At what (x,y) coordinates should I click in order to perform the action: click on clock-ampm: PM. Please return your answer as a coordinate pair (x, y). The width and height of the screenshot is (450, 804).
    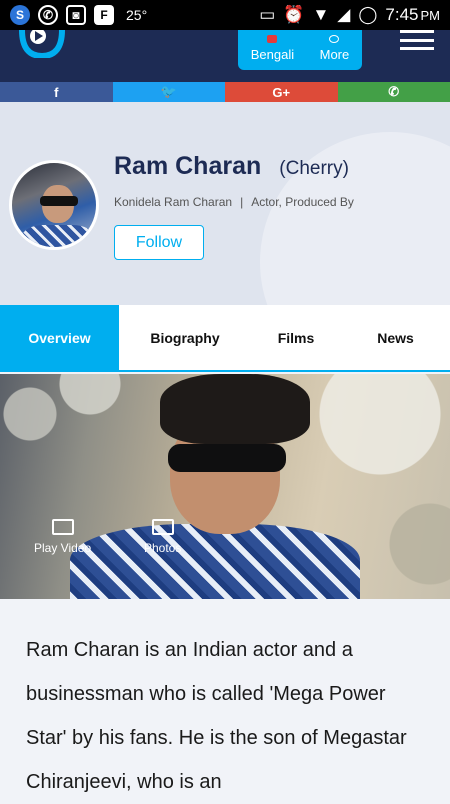
    Looking at the image, I should click on (431, 15).